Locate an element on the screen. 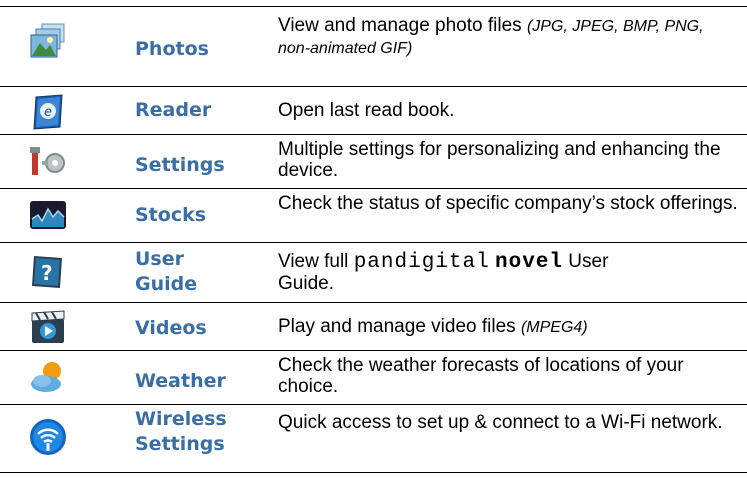  novel-brand: novel is located at coordinates (529, 262).